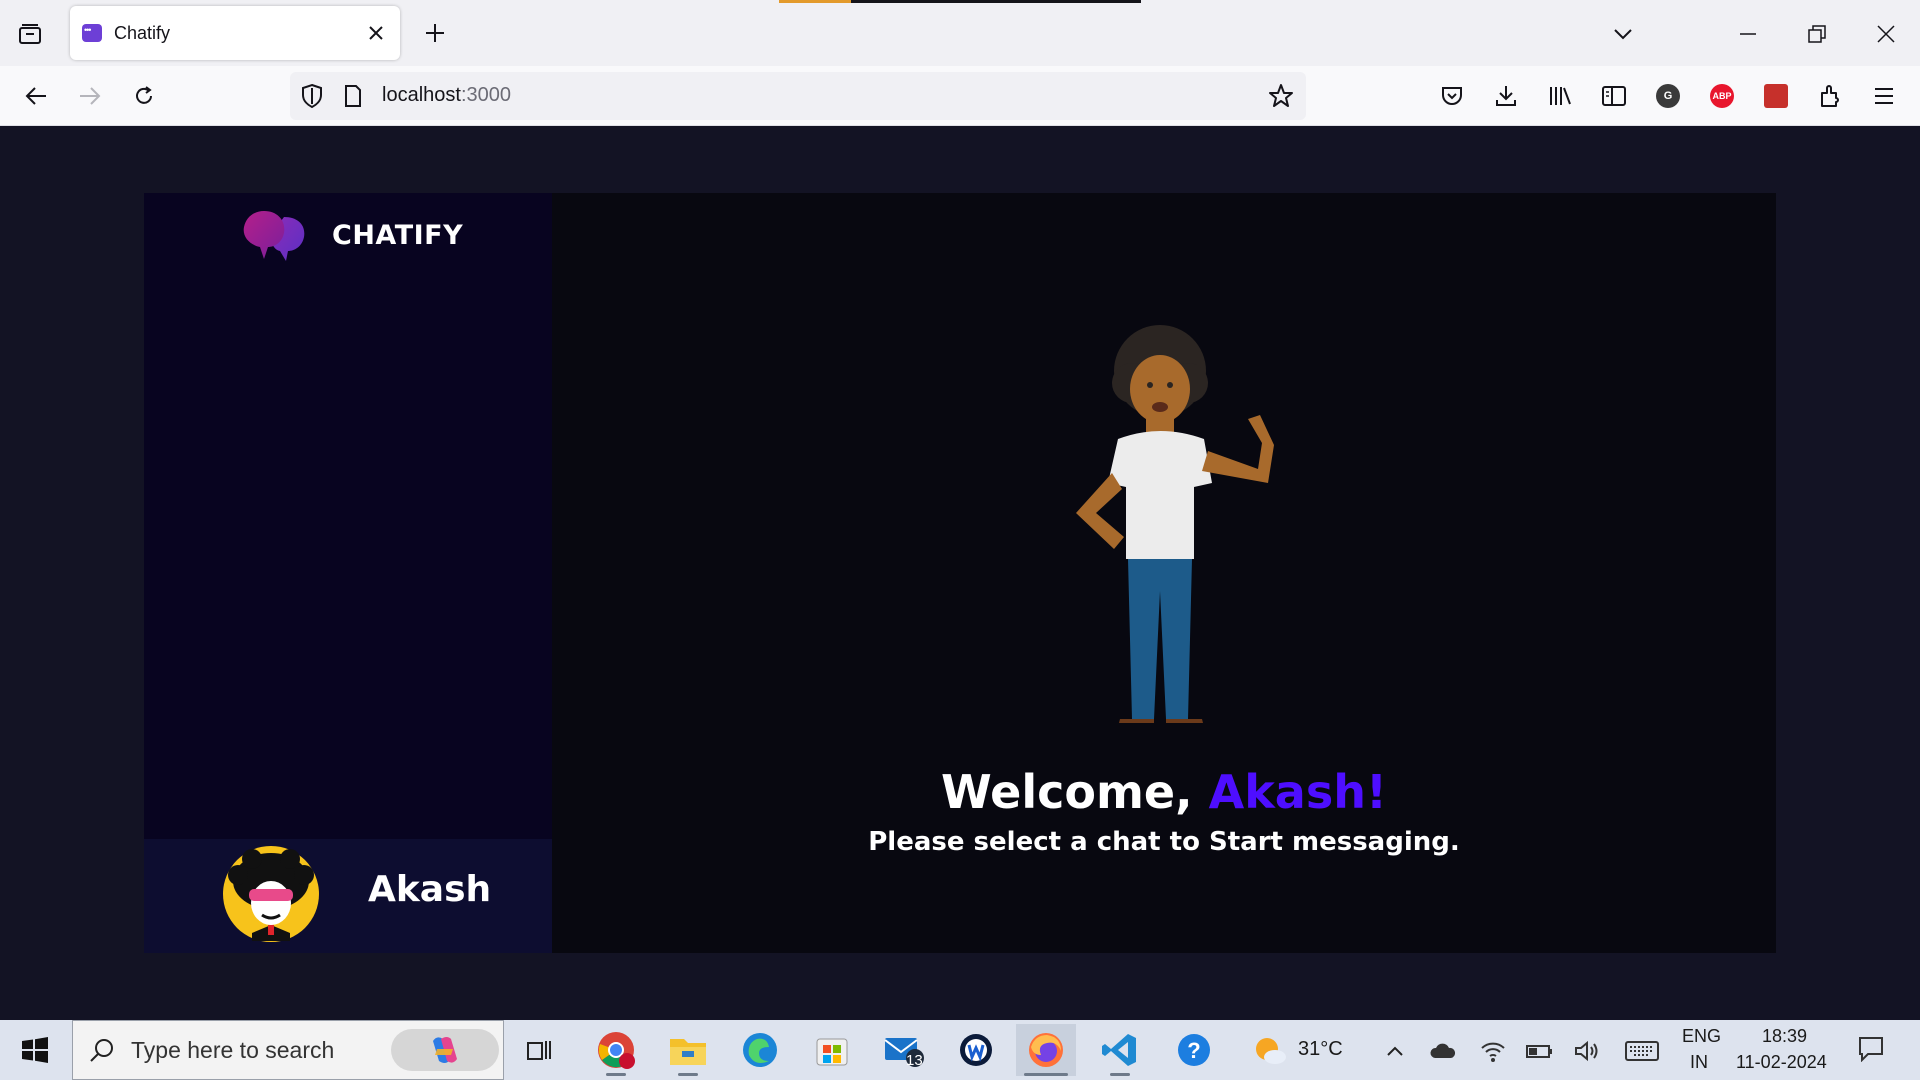 The image size is (1920, 1080). What do you see at coordinates (348, 896) in the screenshot?
I see `current-user-panel: Akash` at bounding box center [348, 896].